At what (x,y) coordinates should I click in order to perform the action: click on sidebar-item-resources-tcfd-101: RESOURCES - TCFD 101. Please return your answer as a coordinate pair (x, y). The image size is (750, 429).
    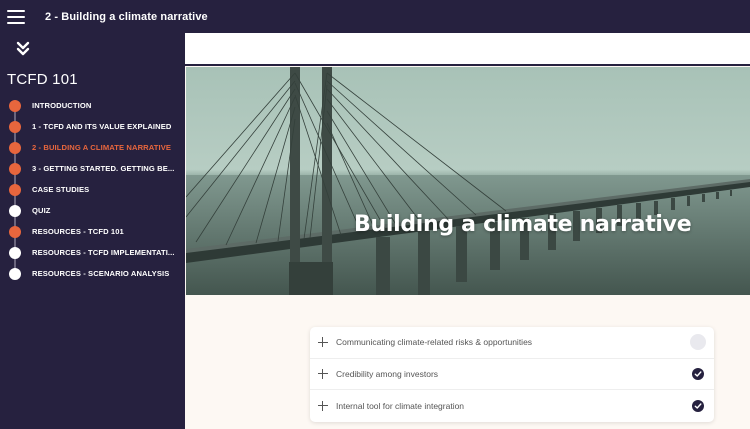
    Looking at the image, I should click on (92, 231).